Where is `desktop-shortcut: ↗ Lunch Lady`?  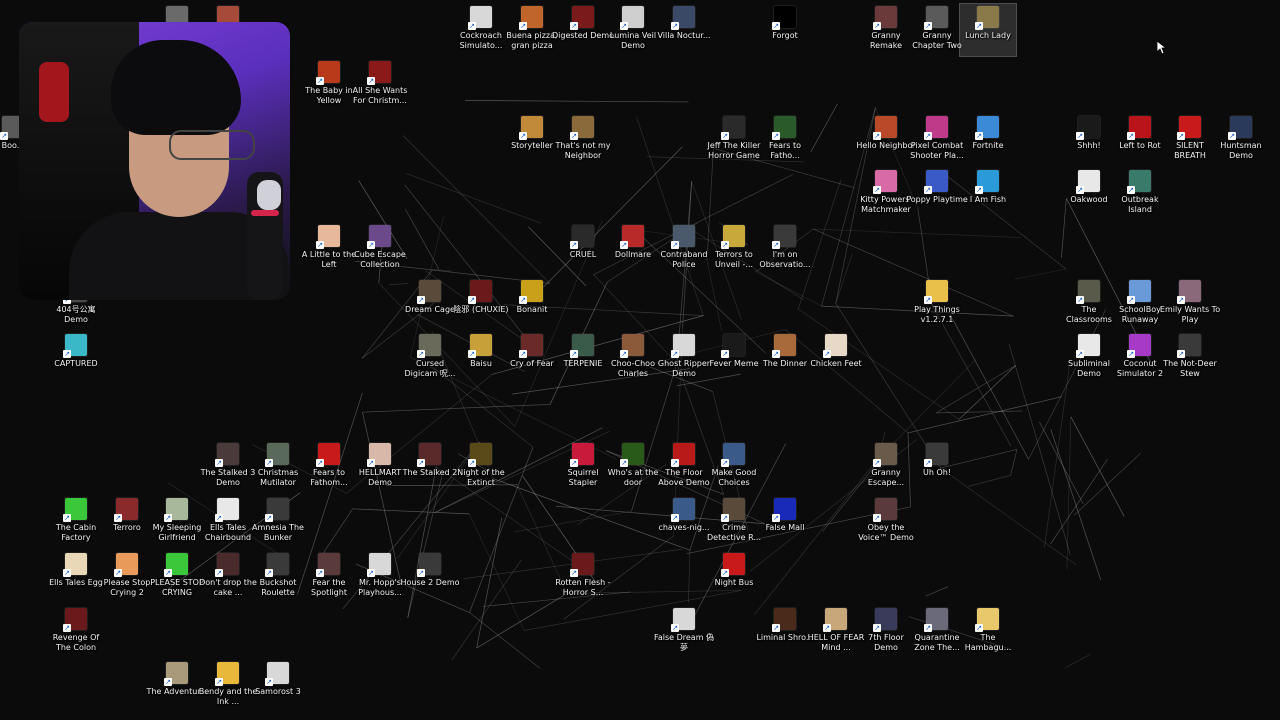 desktop-shortcut: ↗ Lunch Lady is located at coordinates (988, 30).